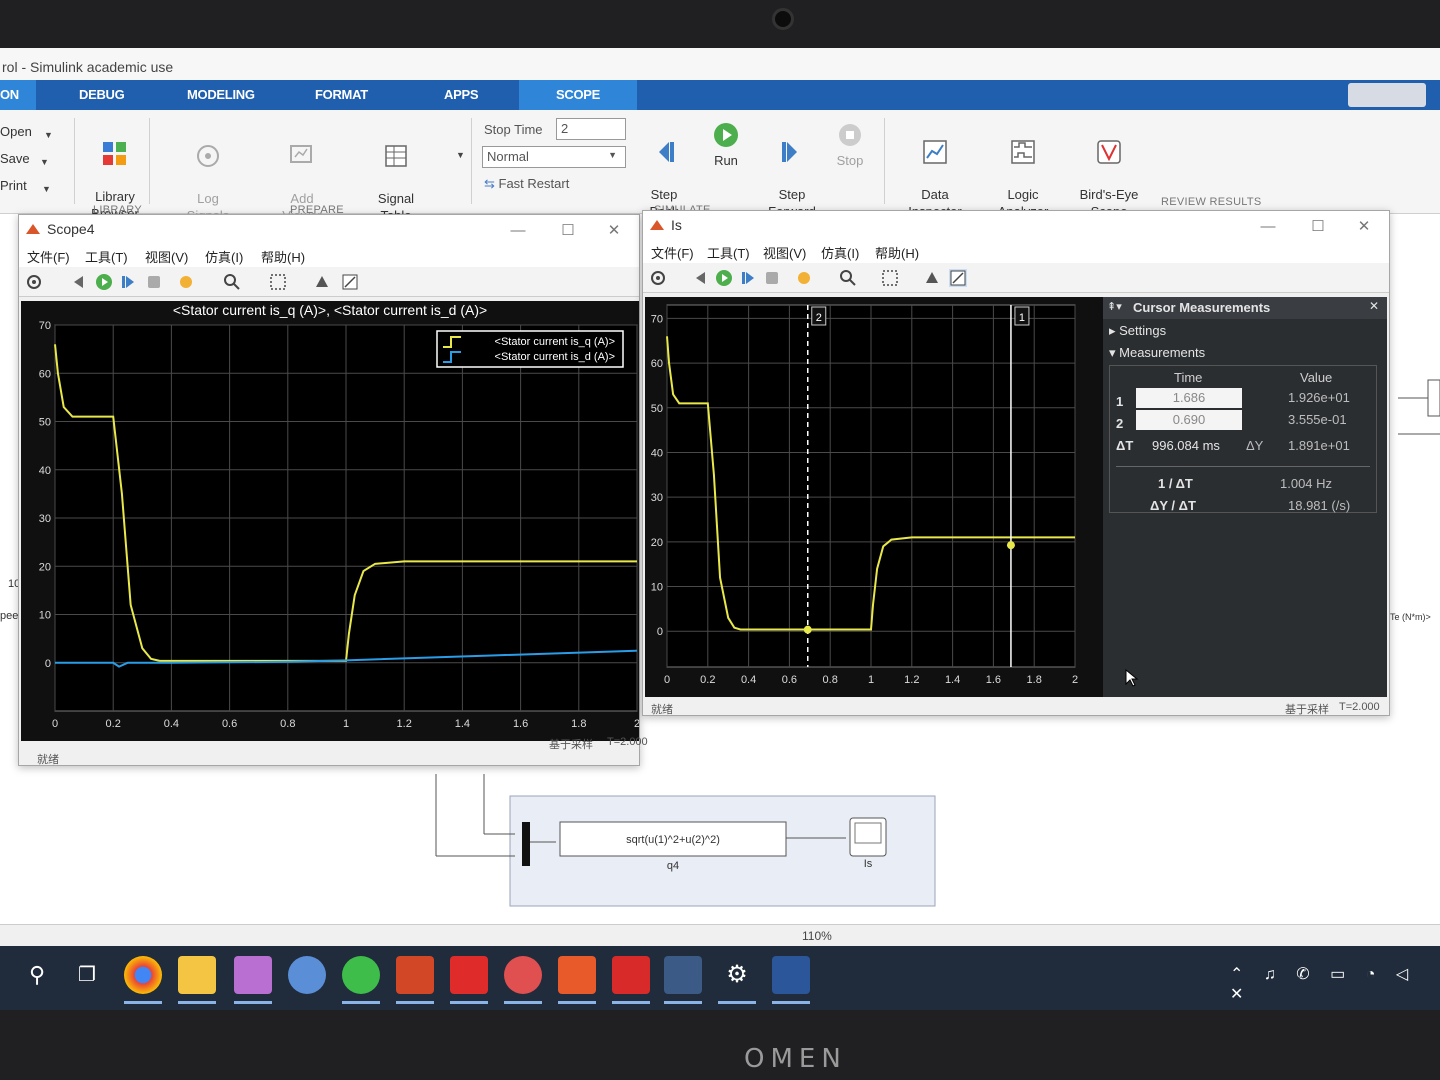 The width and height of the screenshot is (1440, 1080). What do you see at coordinates (13, 185) in the screenshot?
I see `print-menu: Print` at bounding box center [13, 185].